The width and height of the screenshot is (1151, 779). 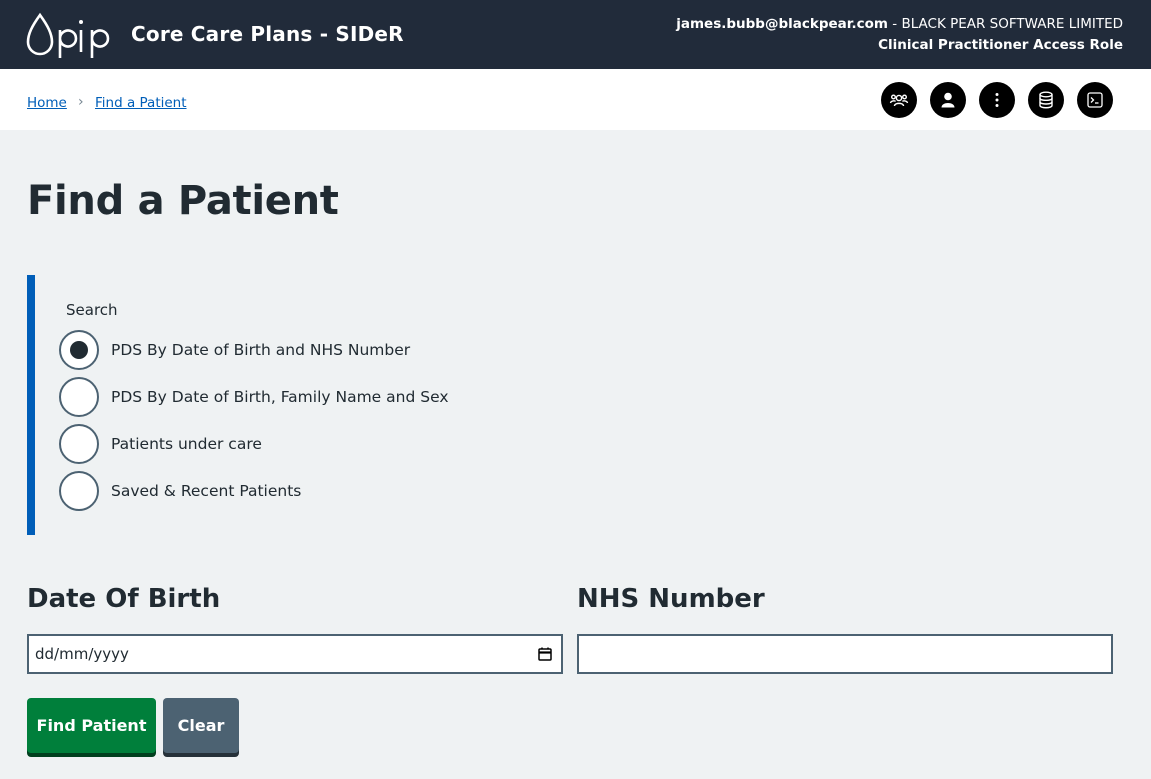 I want to click on more-options-button, so click(x=997, y=100).